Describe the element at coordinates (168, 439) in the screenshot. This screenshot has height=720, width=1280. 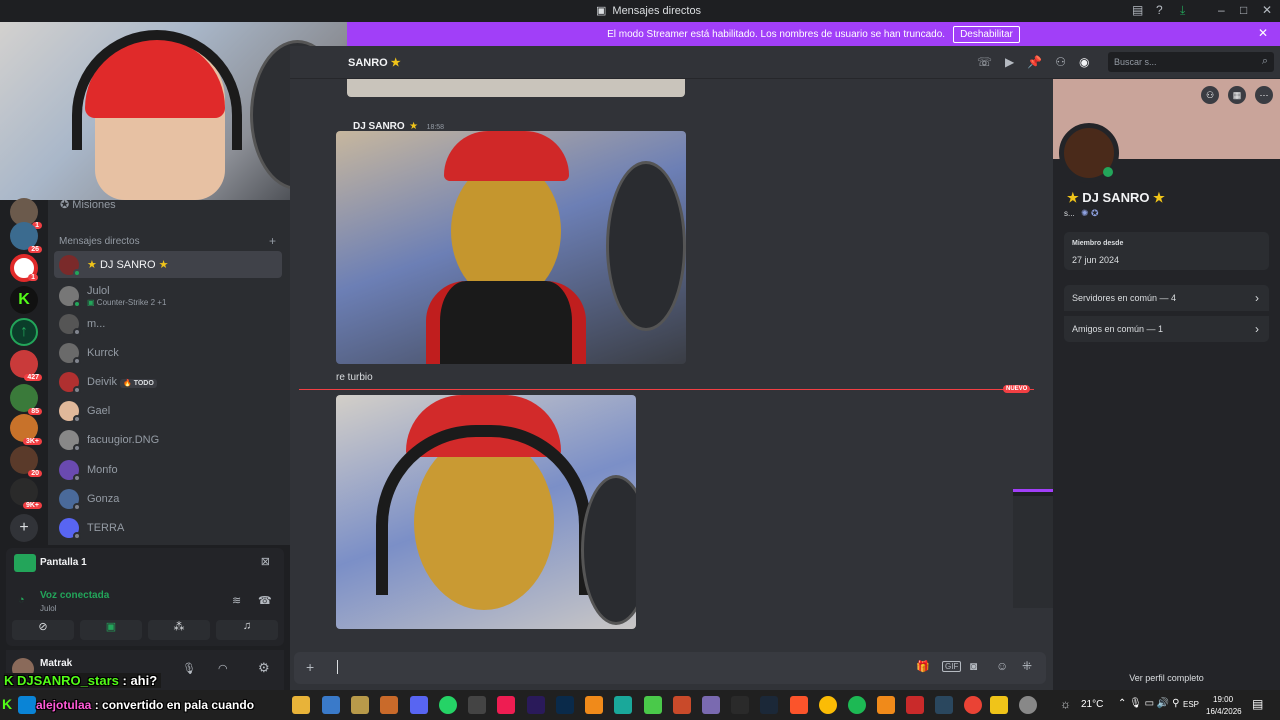
I see `dm-item: facuugior.DNG` at that location.